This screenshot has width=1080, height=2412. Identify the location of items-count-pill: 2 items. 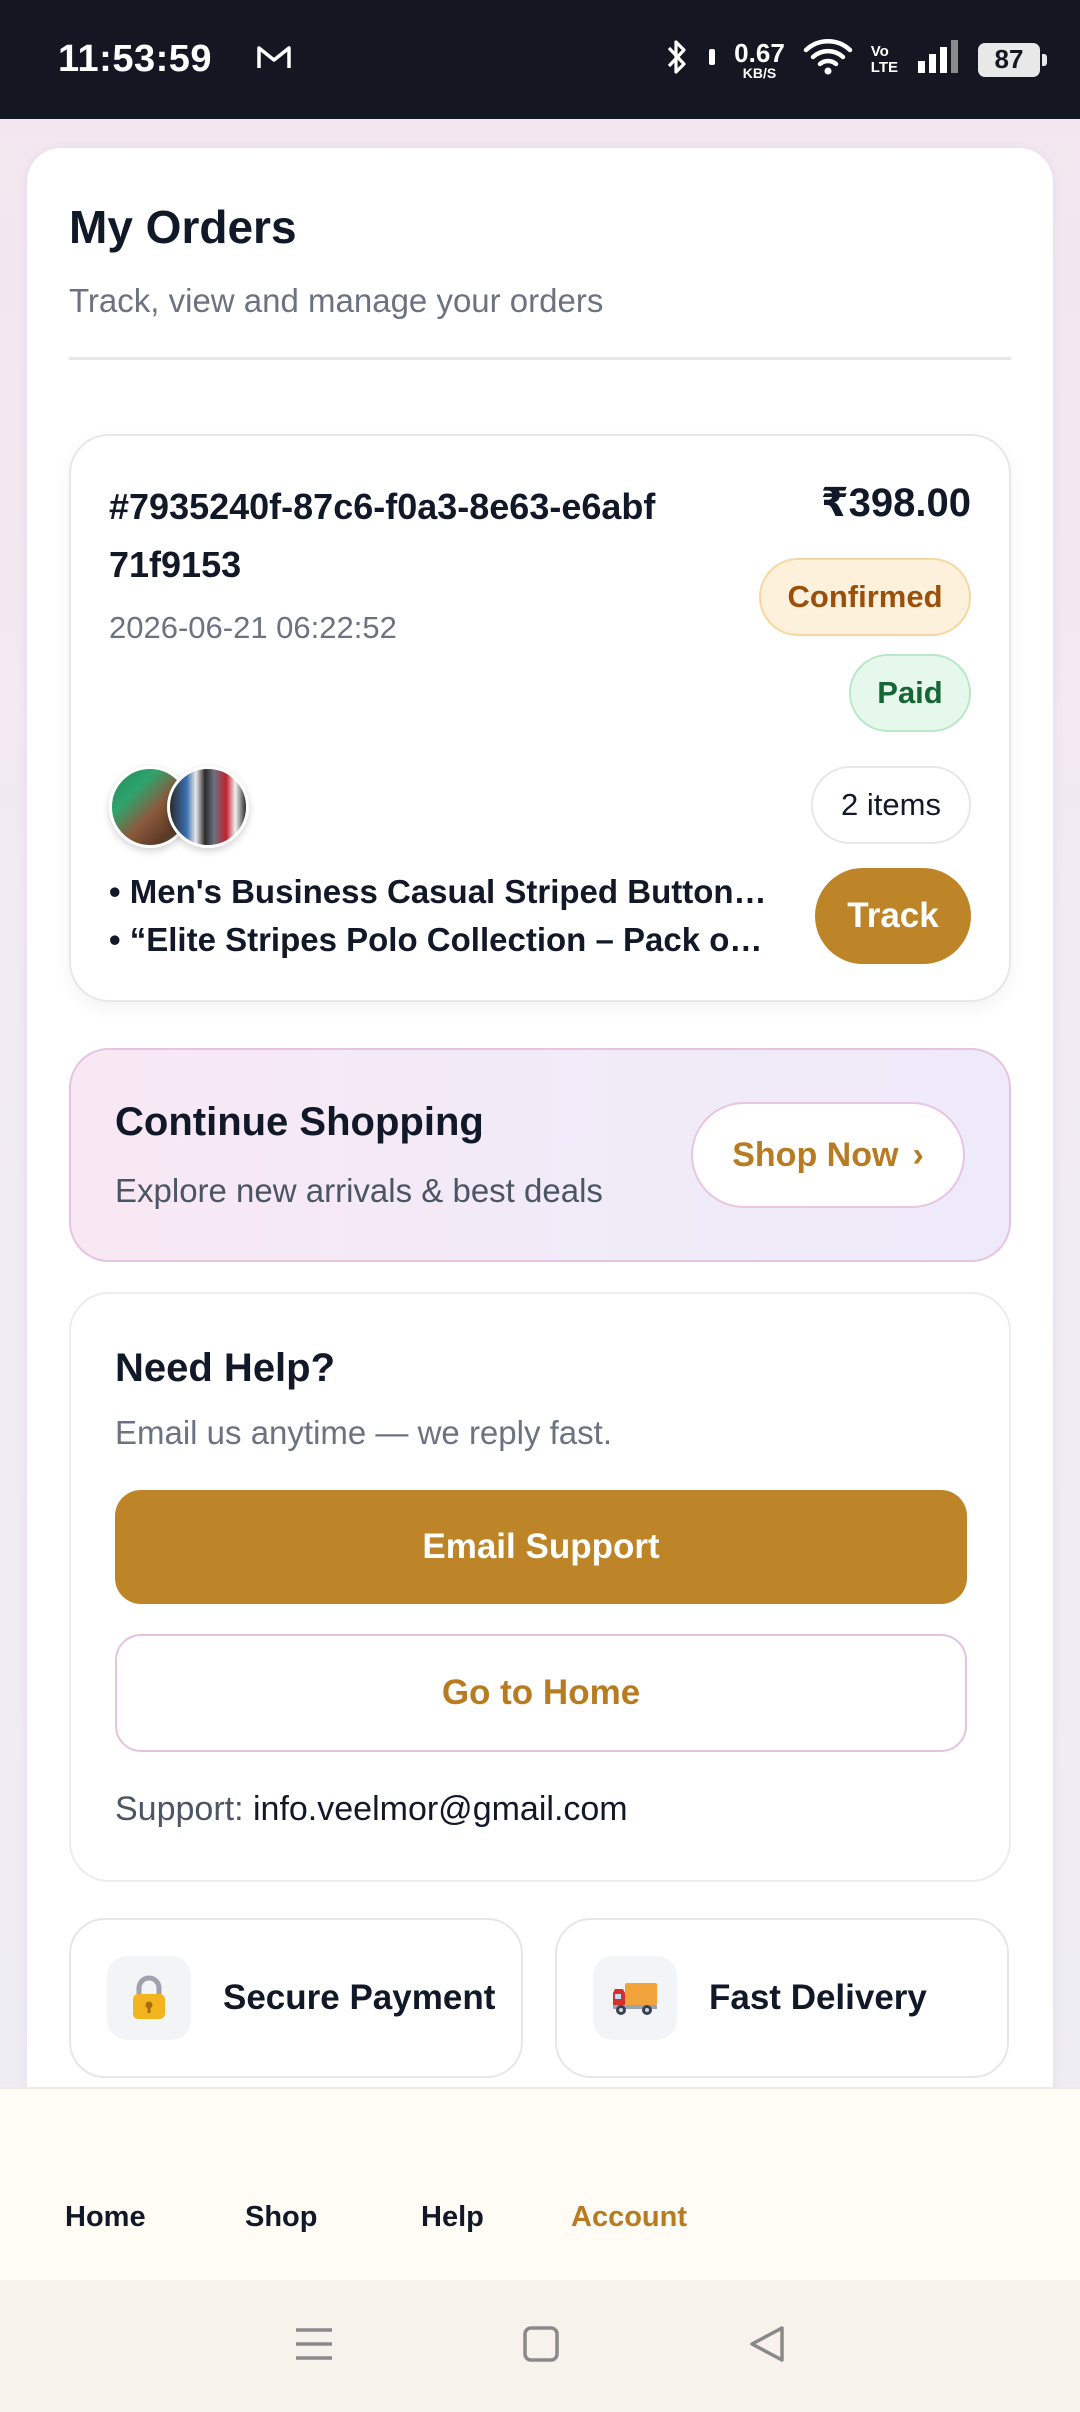
(891, 805).